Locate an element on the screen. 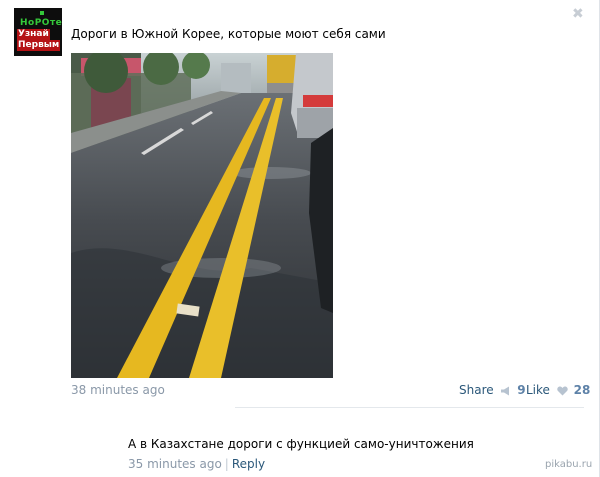 The width and height of the screenshot is (600, 477). like-button: Like 28 is located at coordinates (558, 390).